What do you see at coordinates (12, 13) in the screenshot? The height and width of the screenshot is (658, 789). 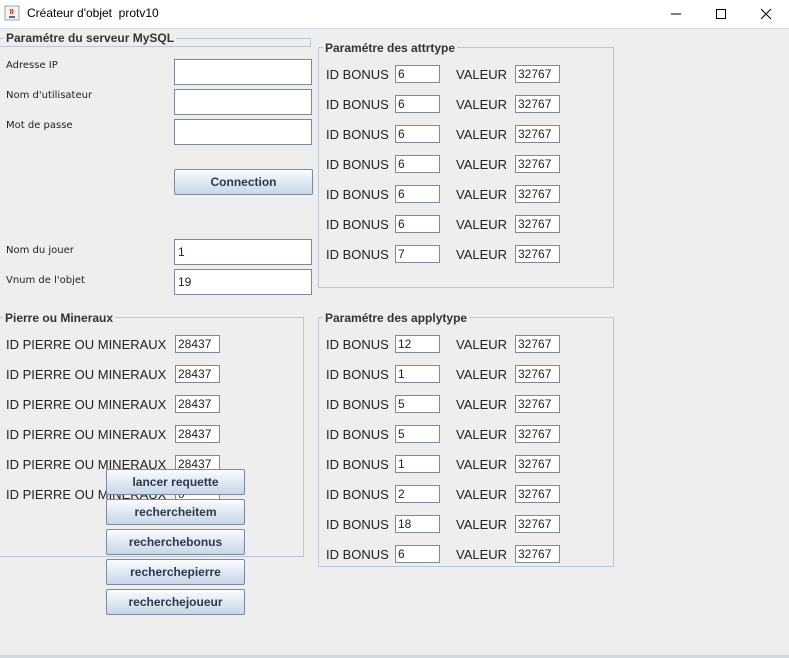 I see `java-app-icon` at bounding box center [12, 13].